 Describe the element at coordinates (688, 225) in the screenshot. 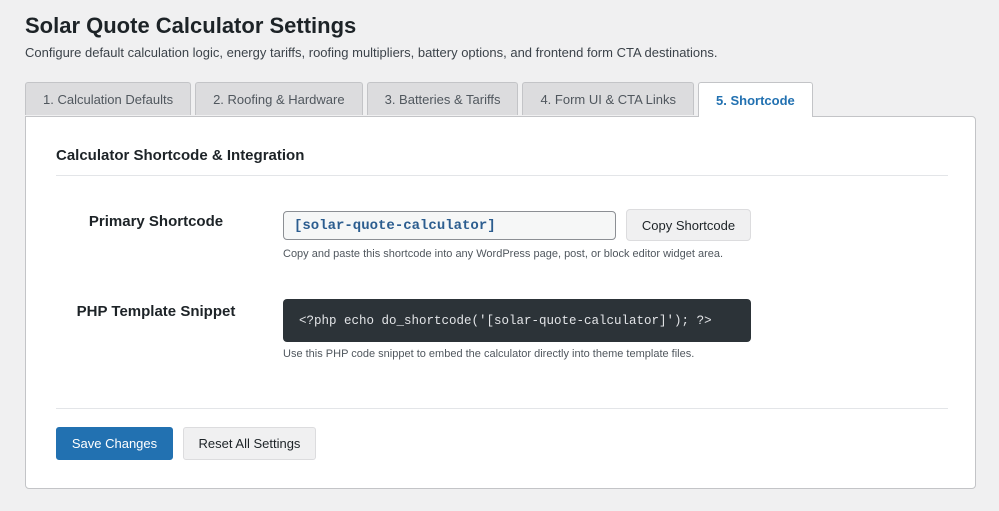

I see `copy-shortcode-button: Copy Shortcode` at that location.